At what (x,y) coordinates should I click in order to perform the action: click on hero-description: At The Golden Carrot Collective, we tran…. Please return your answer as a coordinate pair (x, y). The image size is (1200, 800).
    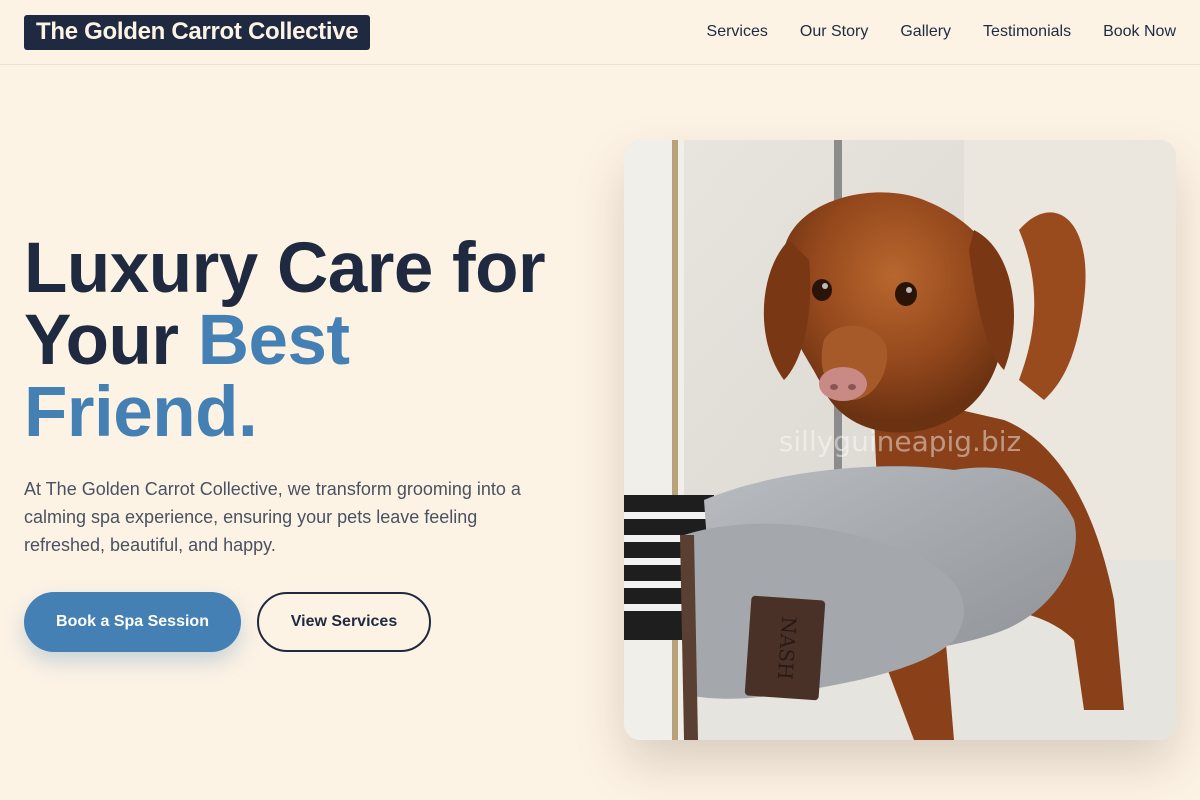
    Looking at the image, I should click on (272, 517).